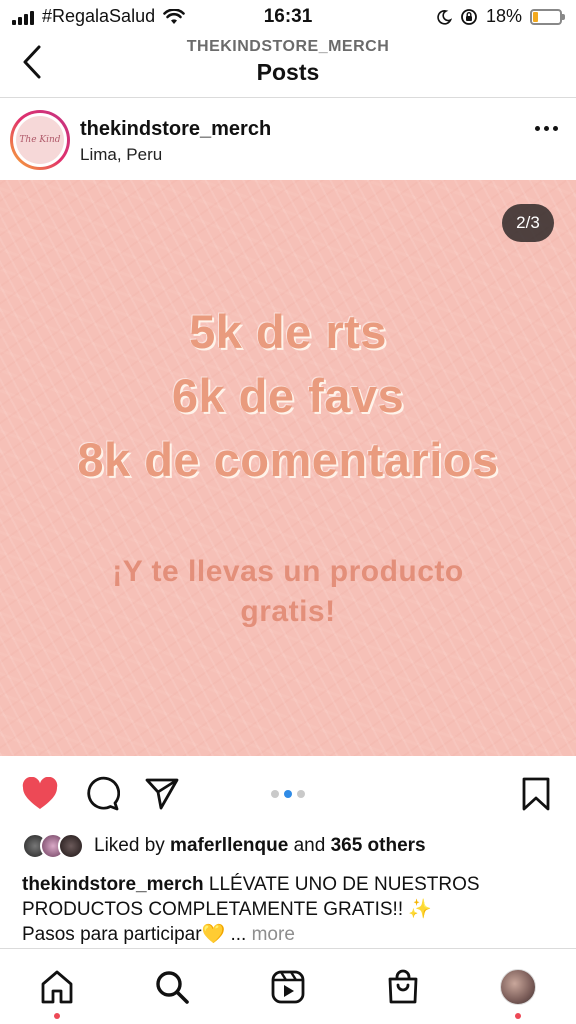 The image size is (576, 1024). I want to click on nav-search, so click(172, 987).